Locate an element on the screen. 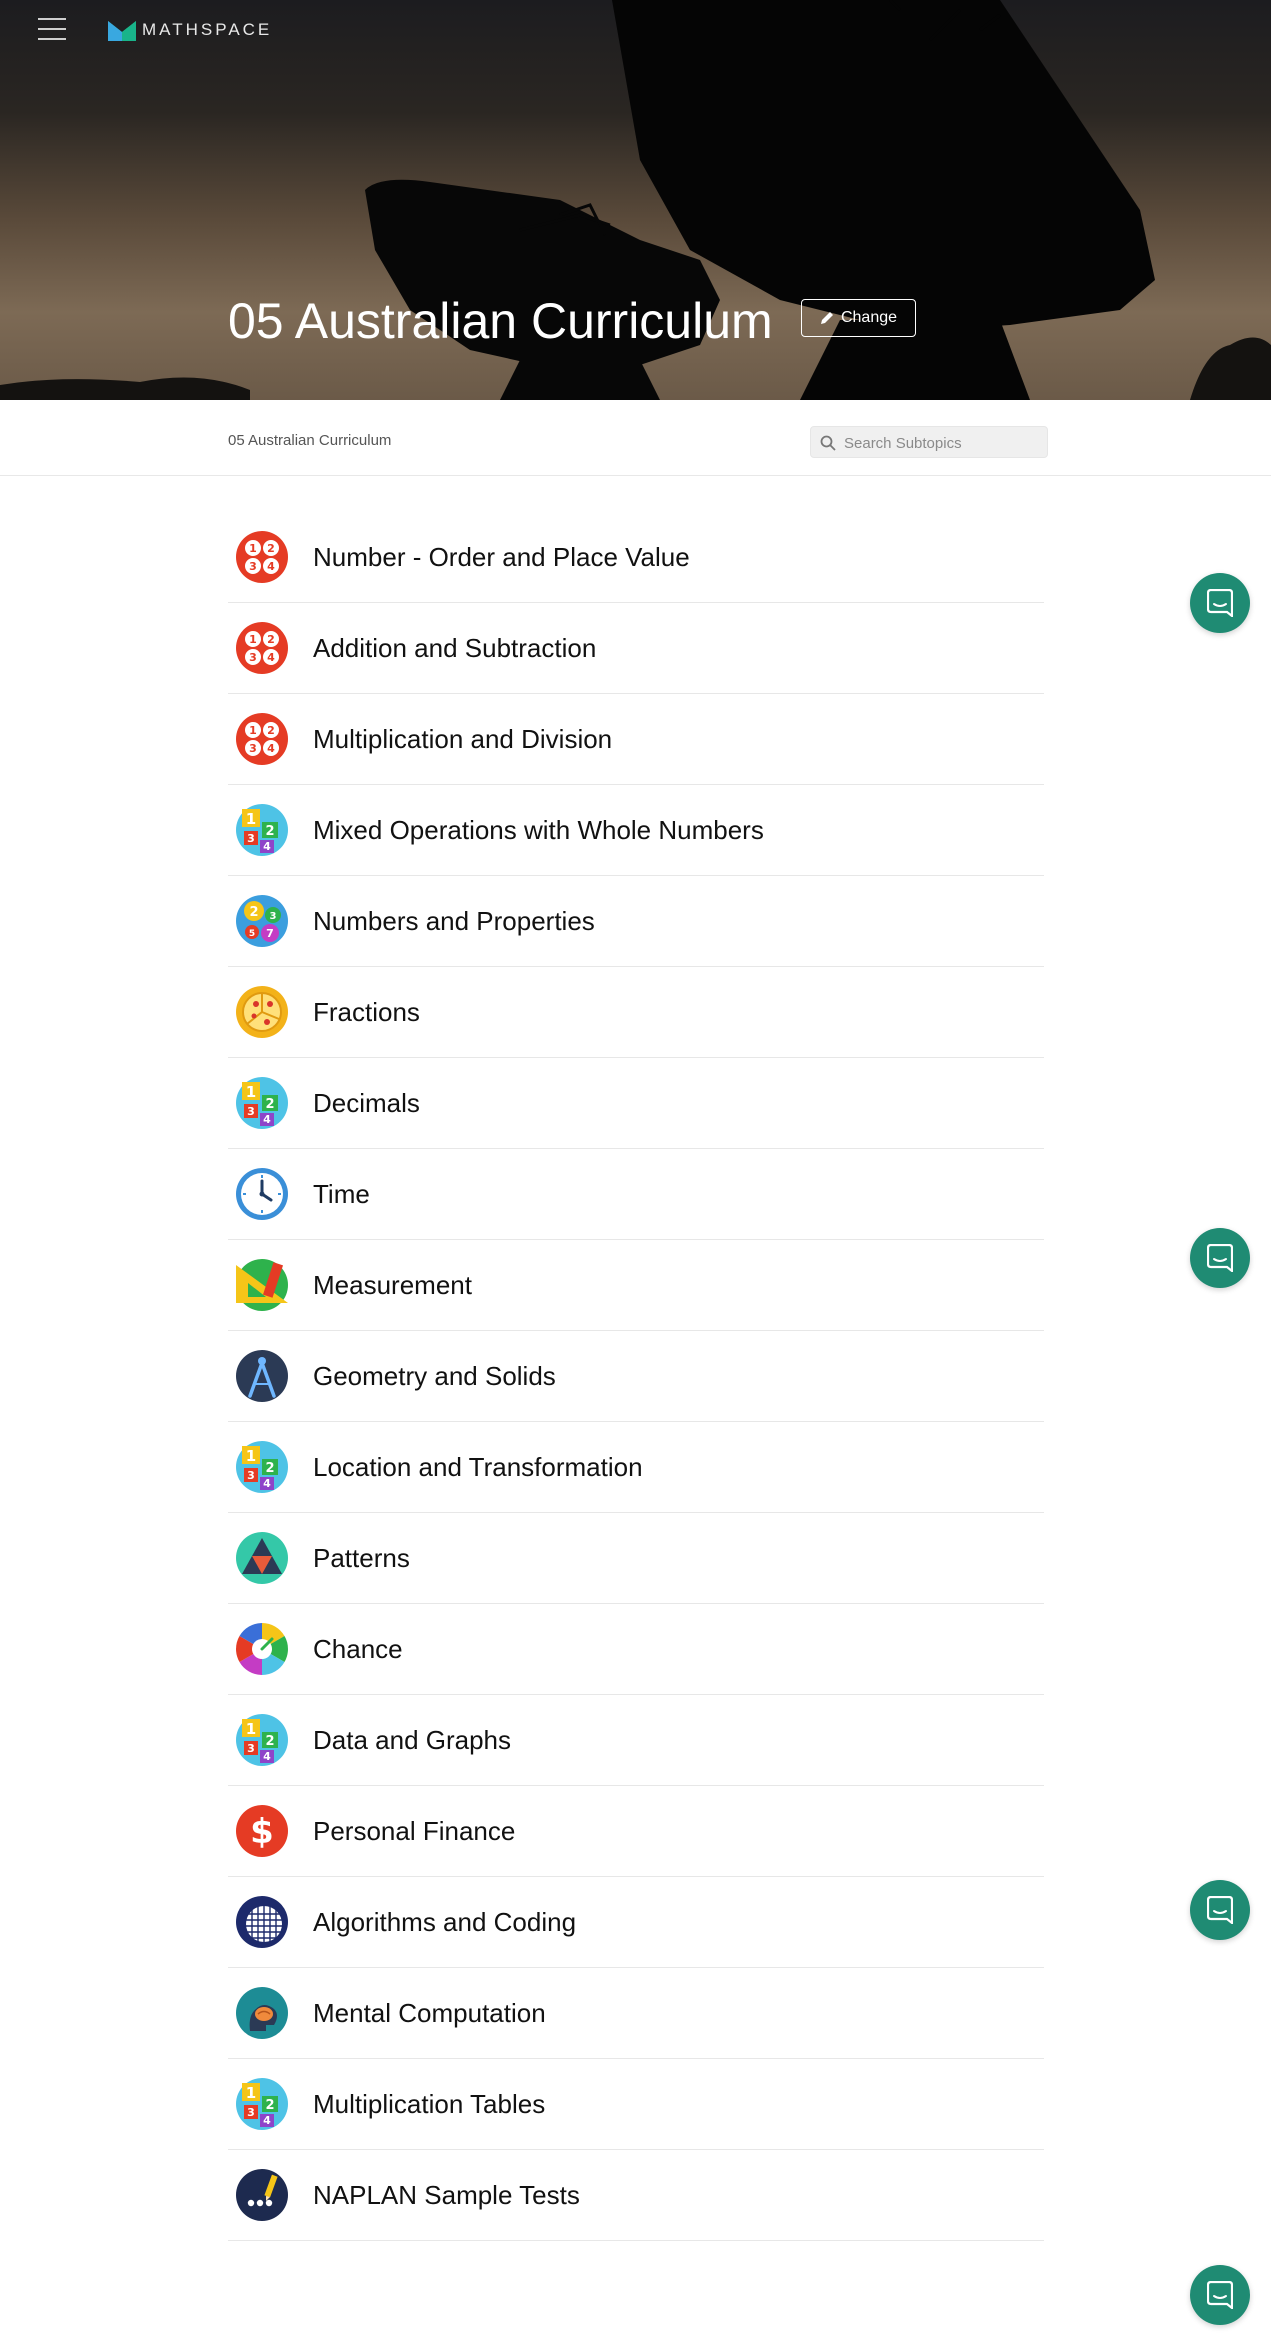 This screenshot has height=2344, width=1271. topic-item: Algorithms and Coding is located at coordinates (636, 1922).